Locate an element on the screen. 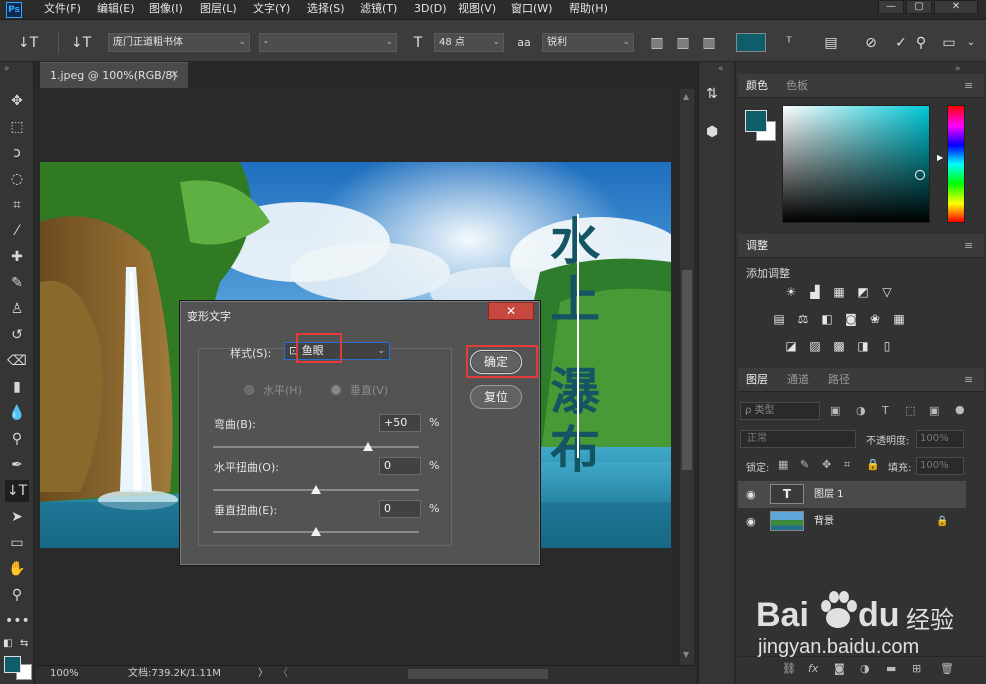  zoom-tool-icon: ⚲ is located at coordinates (17, 595).